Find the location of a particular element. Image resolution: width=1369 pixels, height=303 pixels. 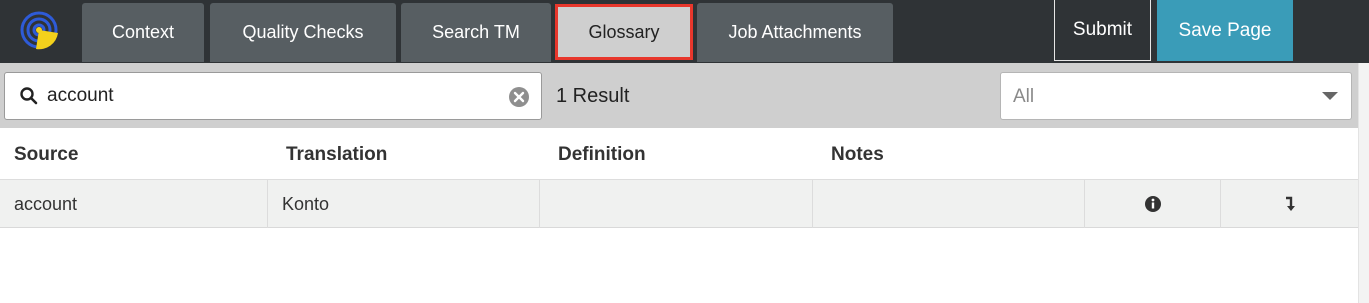

search-box is located at coordinates (273, 96).